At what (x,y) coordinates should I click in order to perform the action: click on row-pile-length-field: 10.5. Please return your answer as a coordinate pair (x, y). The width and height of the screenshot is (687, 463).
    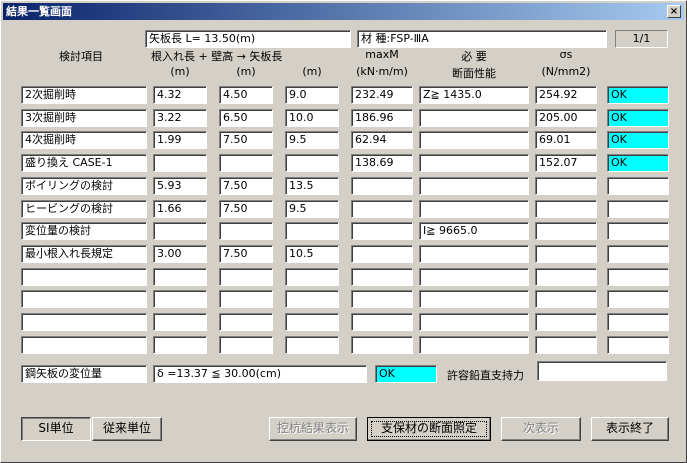
    Looking at the image, I should click on (312, 254).